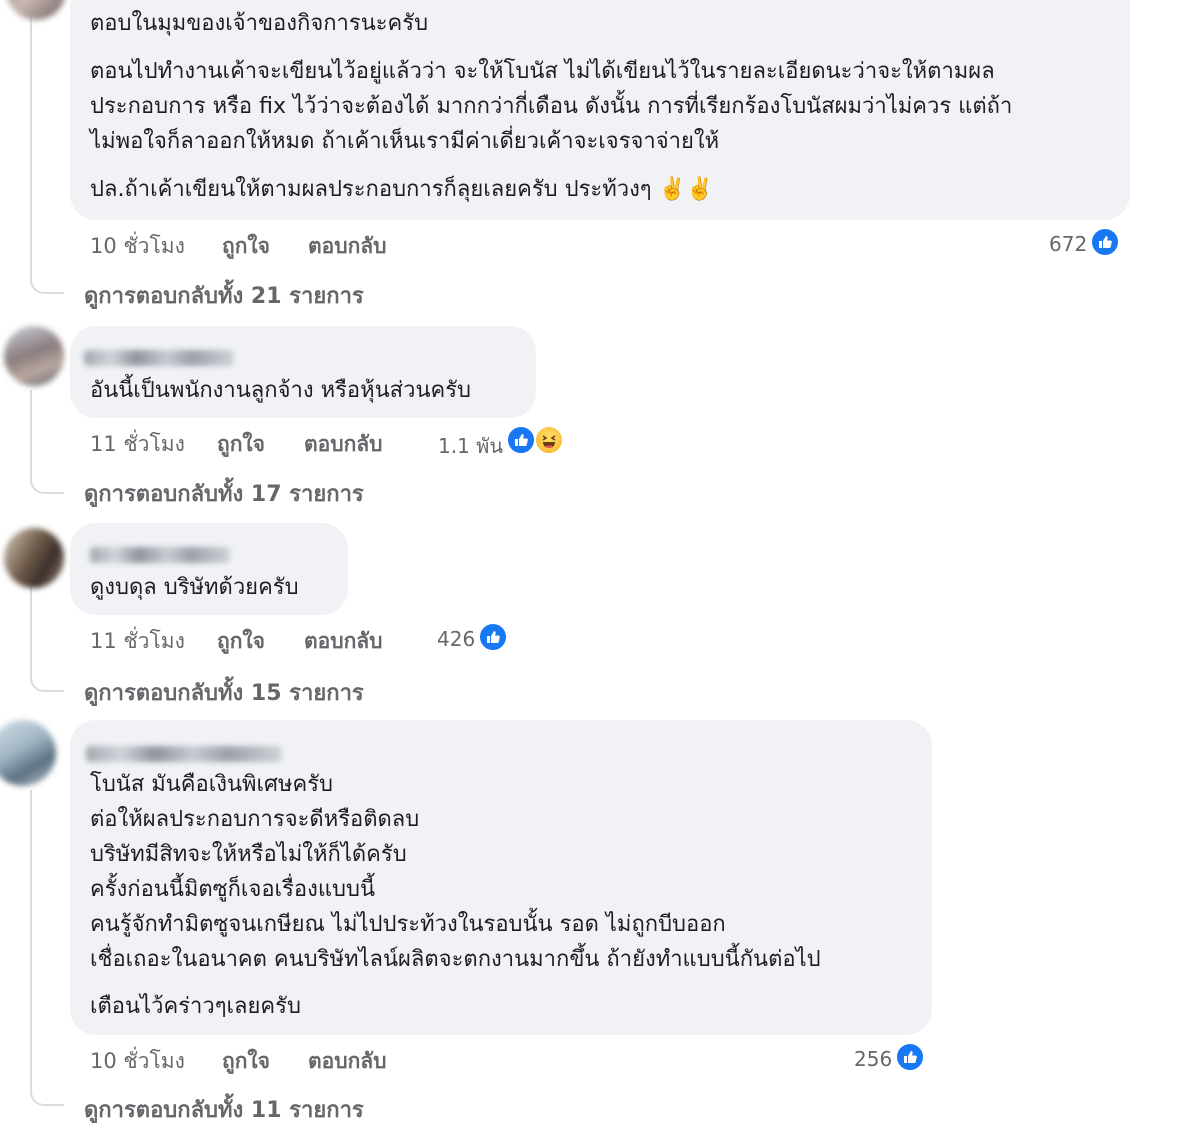 The width and height of the screenshot is (1200, 1127). I want to click on comment-text: เตือนไว้คร่าวๆเลยครับ, so click(195, 1006).